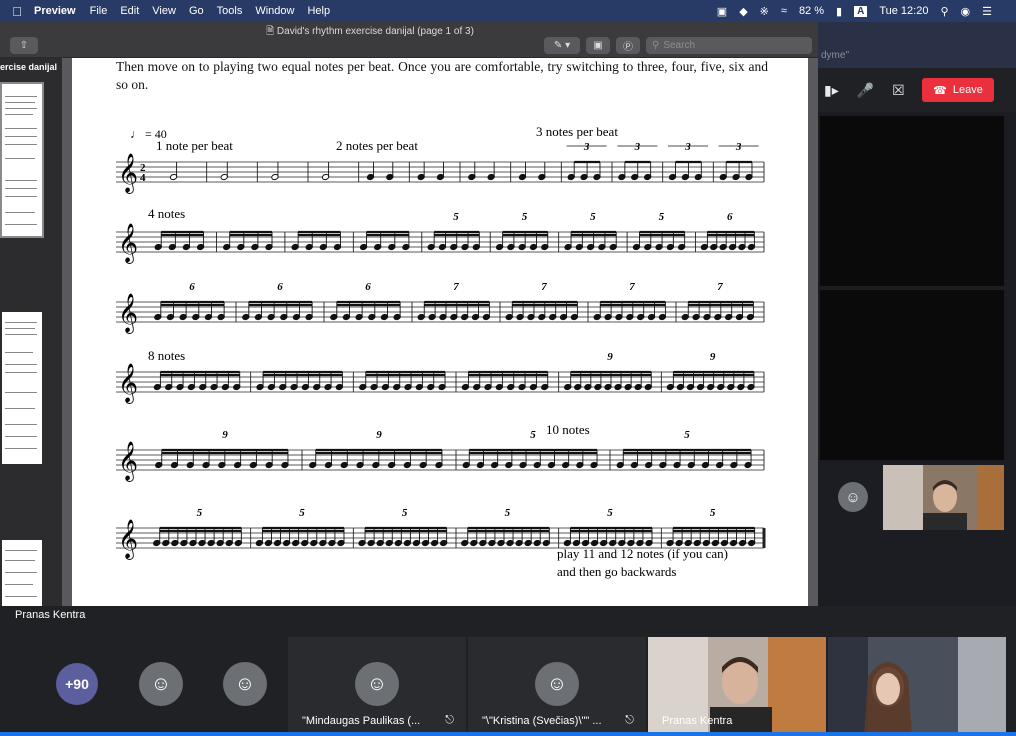 The image size is (1016, 736). I want to click on menubar-status-area: ▣ ◆ ※ ≈ 82 % ▮ A Tue 12:20 ⚲ ◉ ☰, so click(854, 11).